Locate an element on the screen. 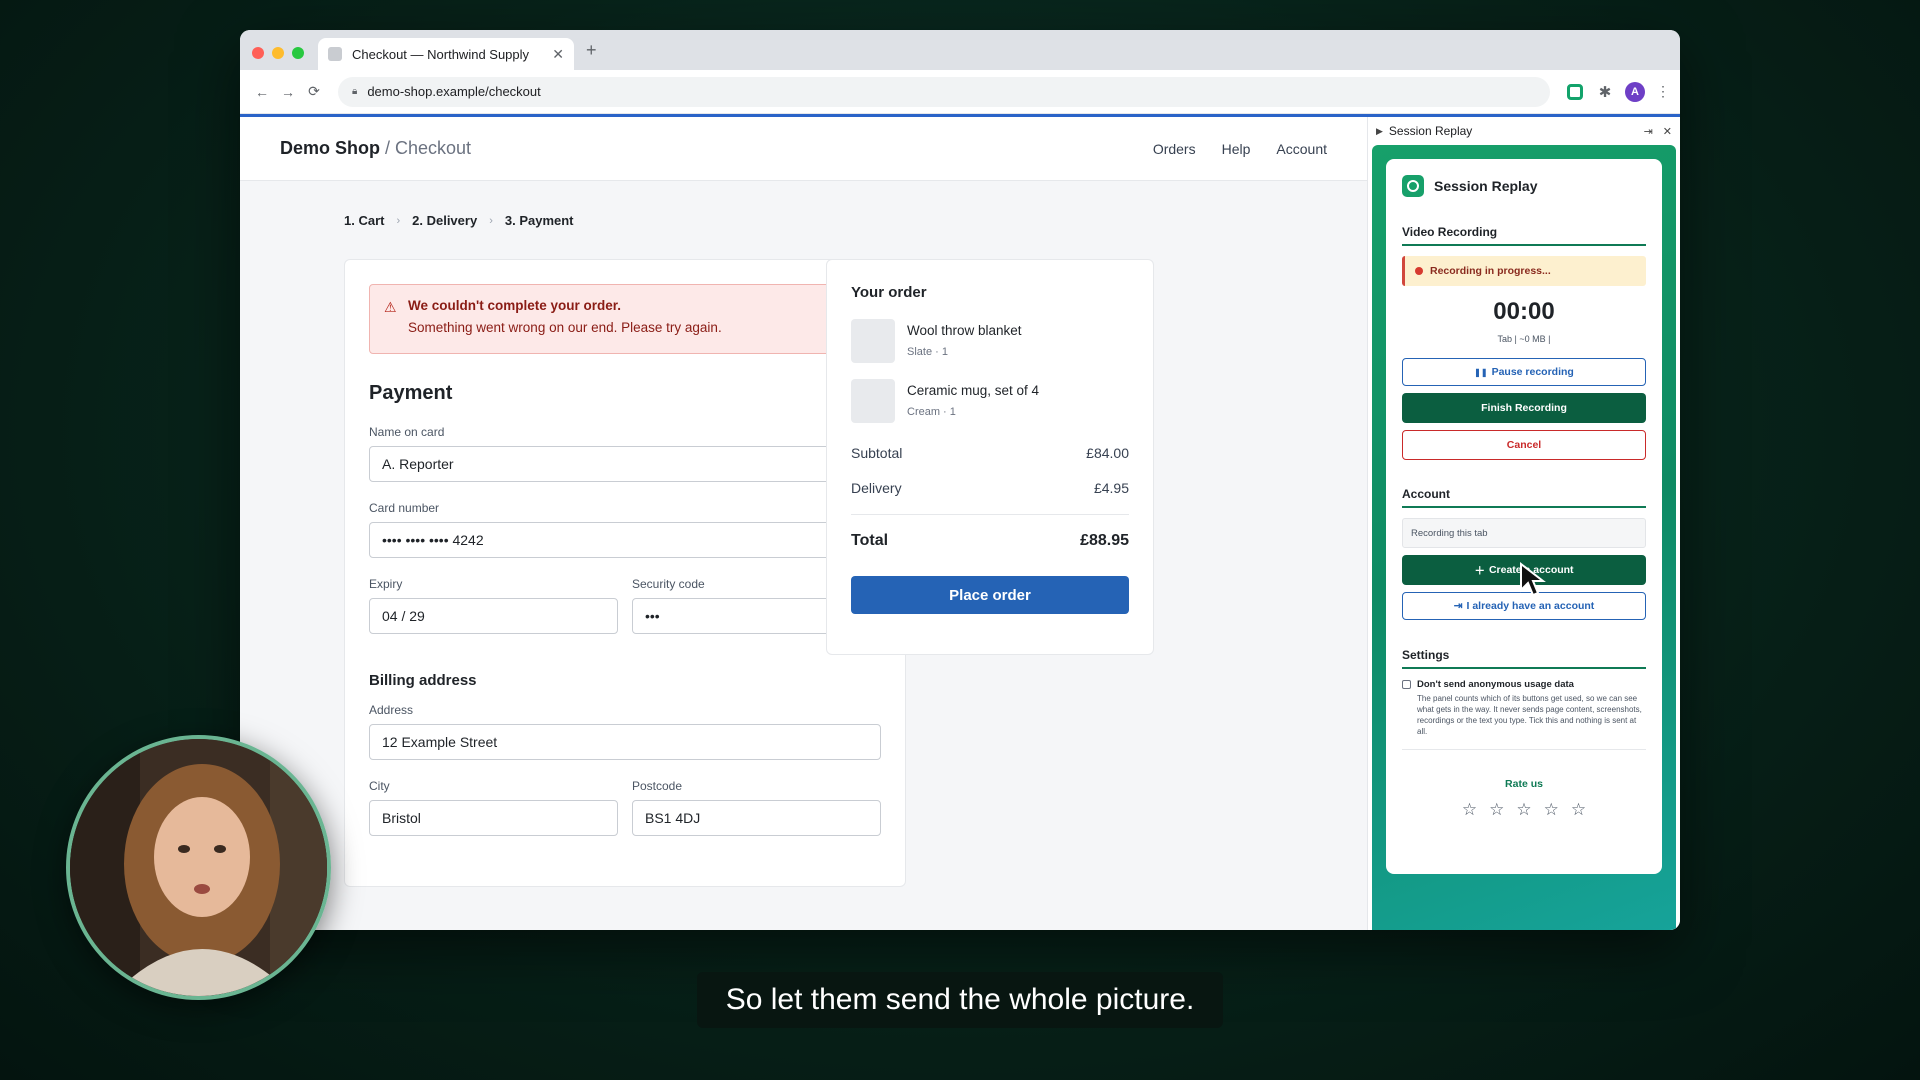  session-replay-extension-icon is located at coordinates (1575, 92).